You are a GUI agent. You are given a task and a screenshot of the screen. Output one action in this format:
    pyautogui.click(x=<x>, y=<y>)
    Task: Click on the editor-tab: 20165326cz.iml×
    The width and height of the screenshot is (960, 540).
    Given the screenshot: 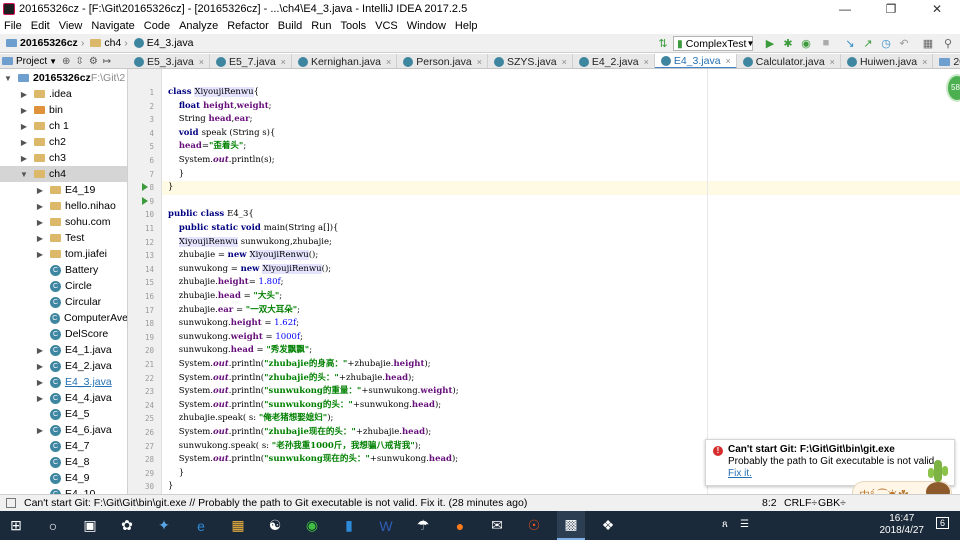 What is the action you would take?
    pyautogui.click(x=946, y=61)
    